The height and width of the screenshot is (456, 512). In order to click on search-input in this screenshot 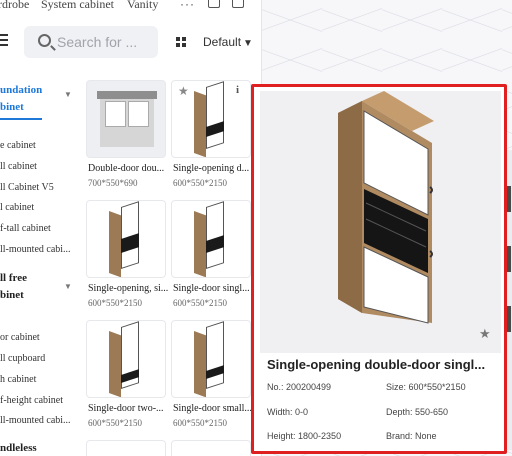, I will do `click(105, 42)`.